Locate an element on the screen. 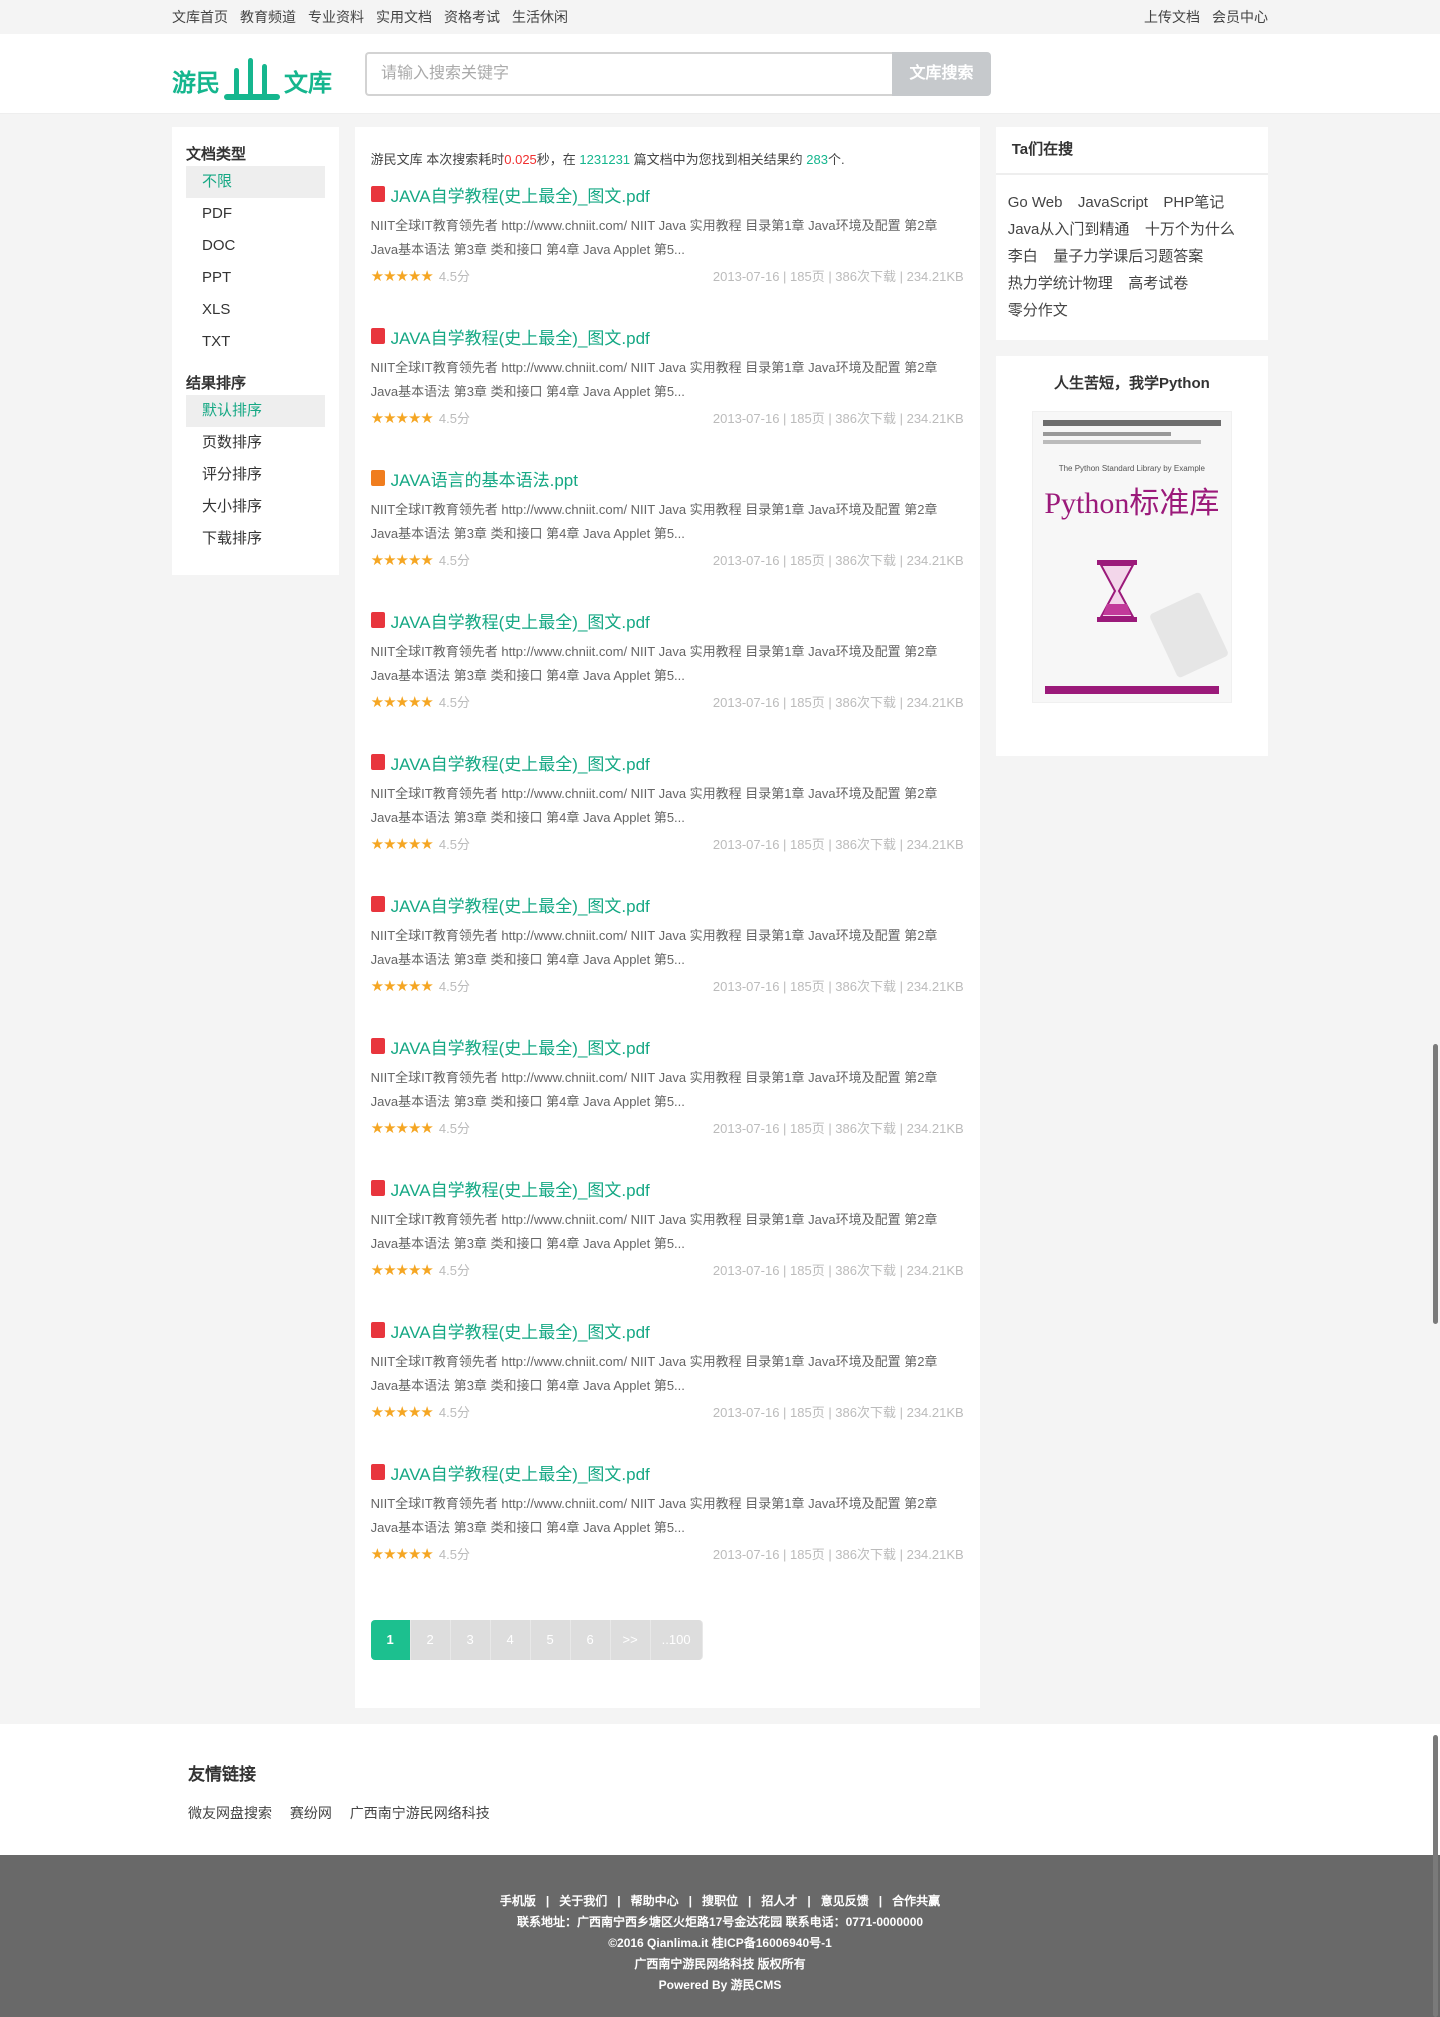  next-page-button: >> is located at coordinates (630, 1640).